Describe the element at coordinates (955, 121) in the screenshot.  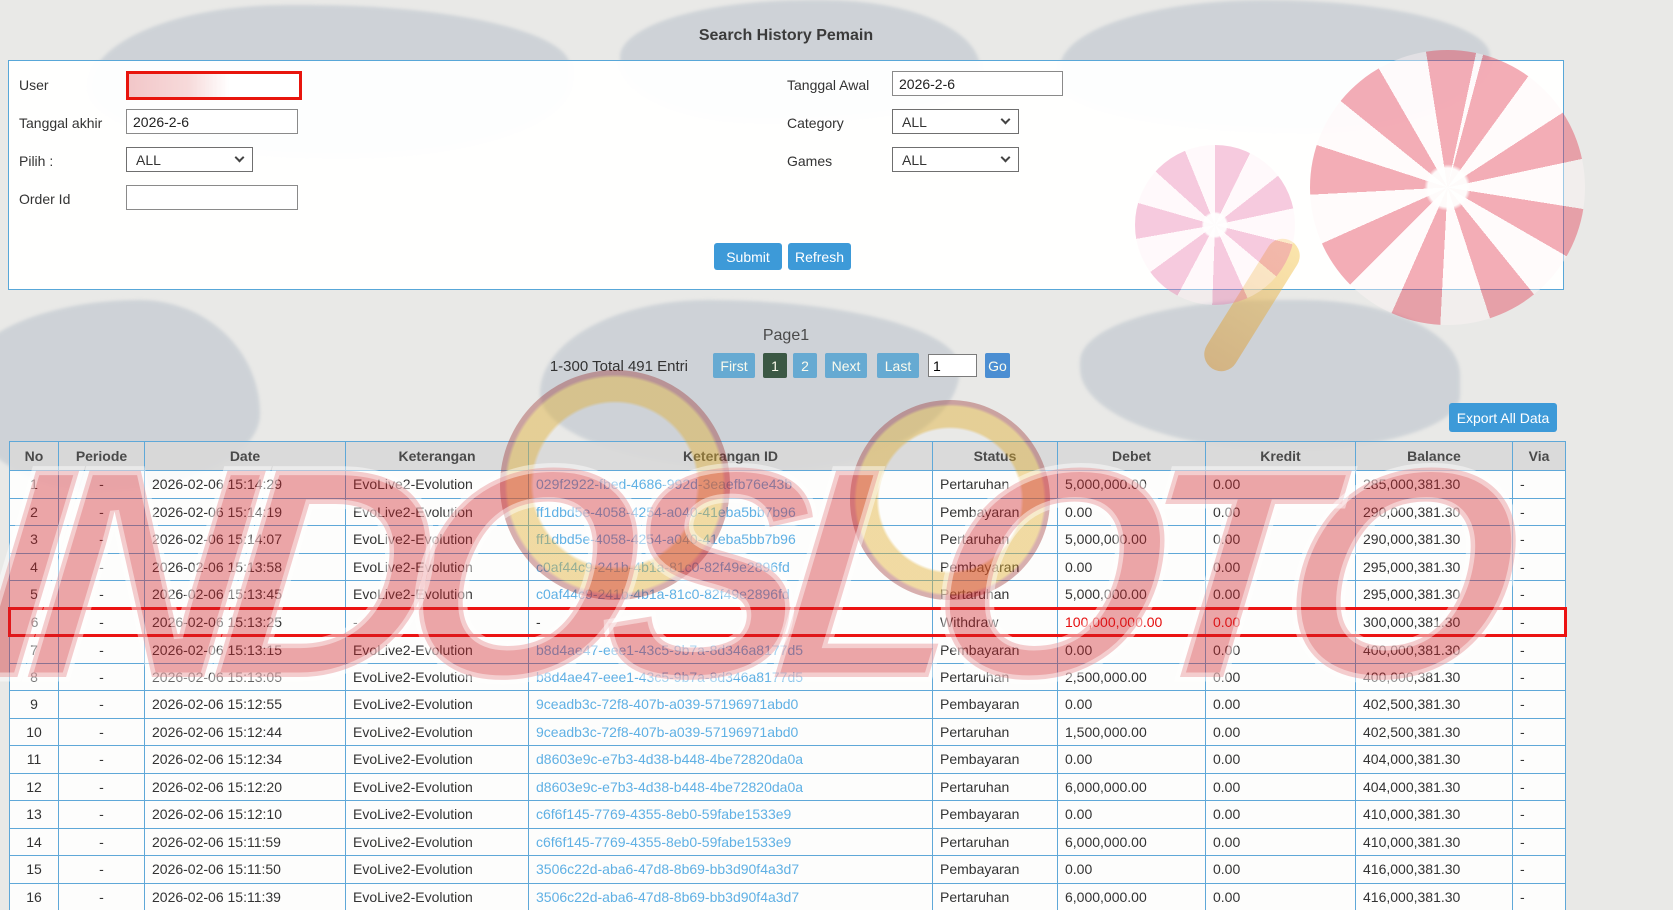
I see `category-select: ALL` at that location.